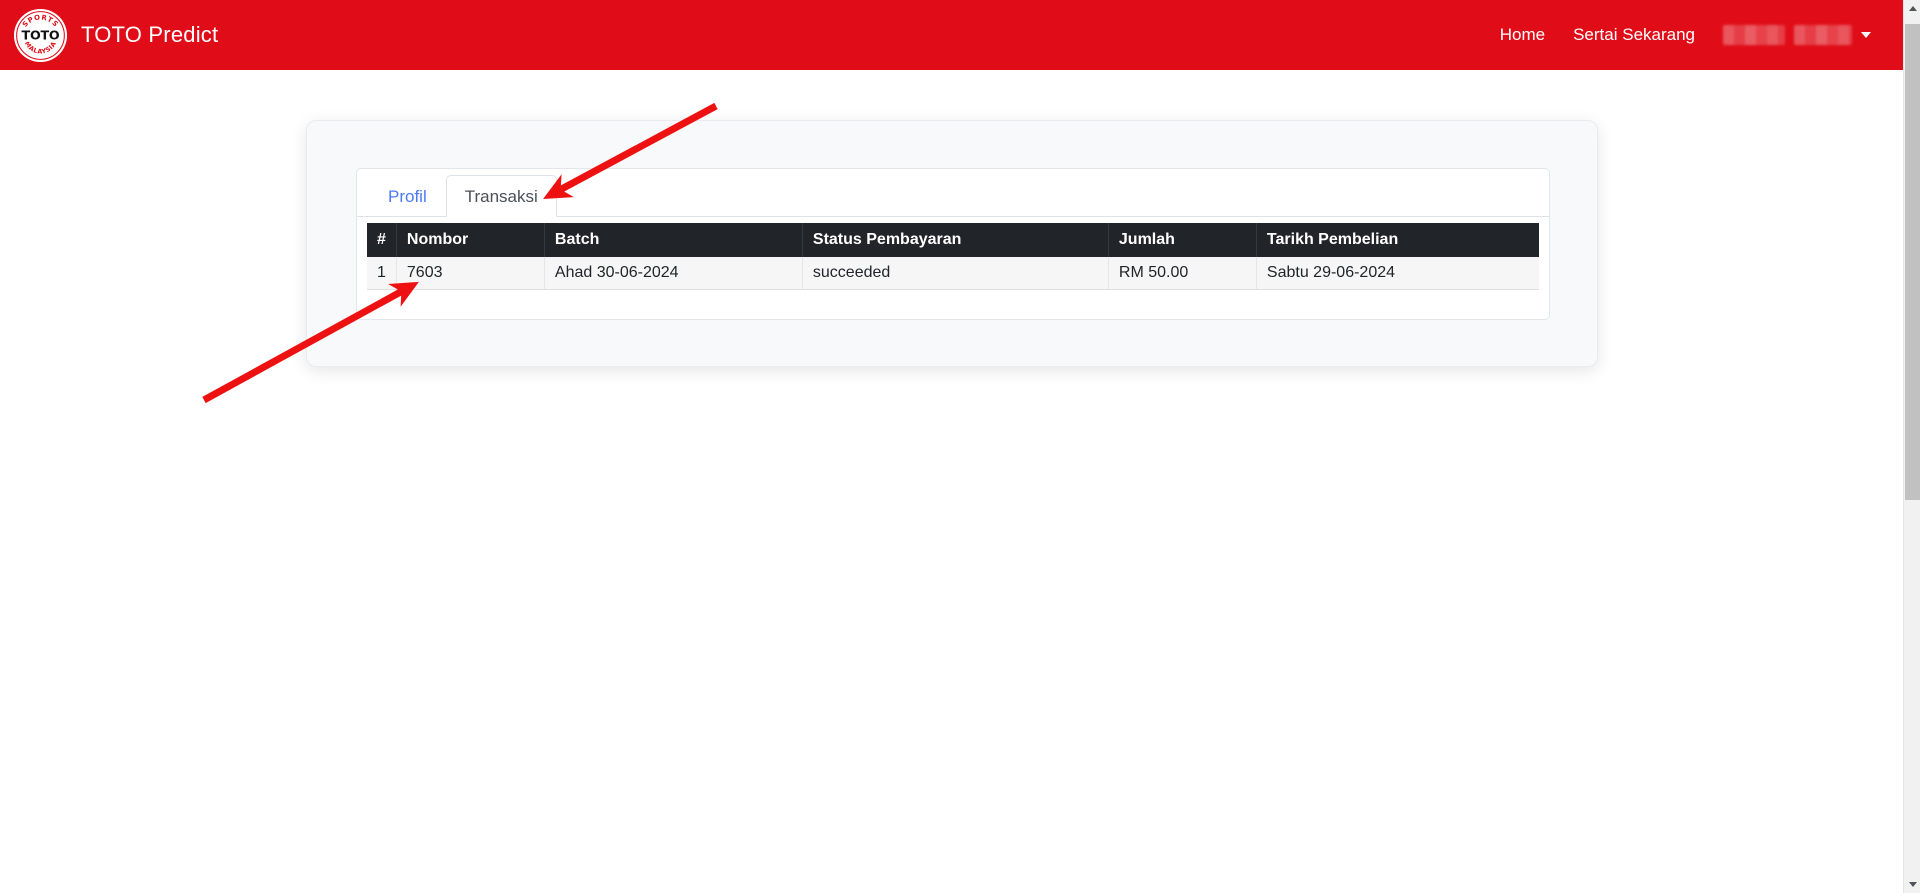  Describe the element at coordinates (1912, 262) in the screenshot. I see `scrollbar-thumb` at that location.